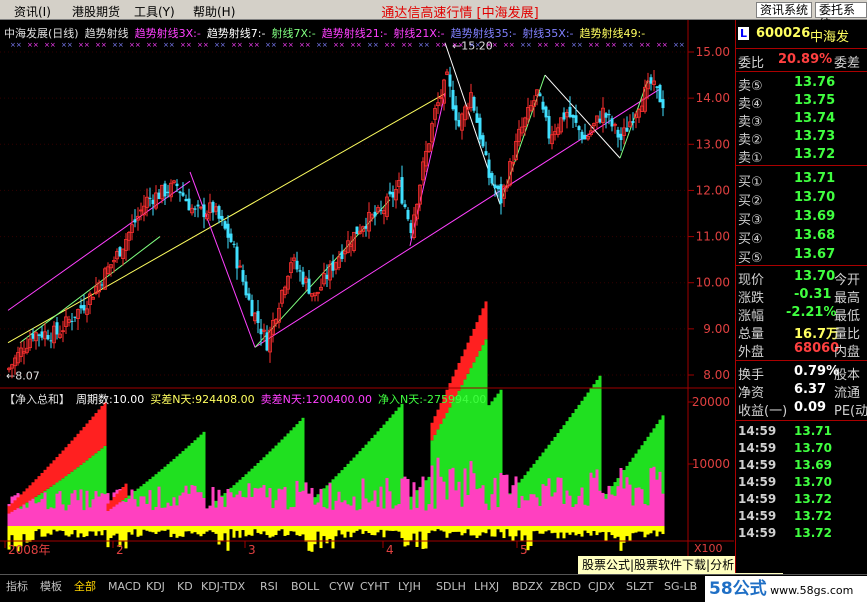 The width and height of the screenshot is (867, 602). I want to click on tab-lhxj: LHXJ, so click(486, 587).